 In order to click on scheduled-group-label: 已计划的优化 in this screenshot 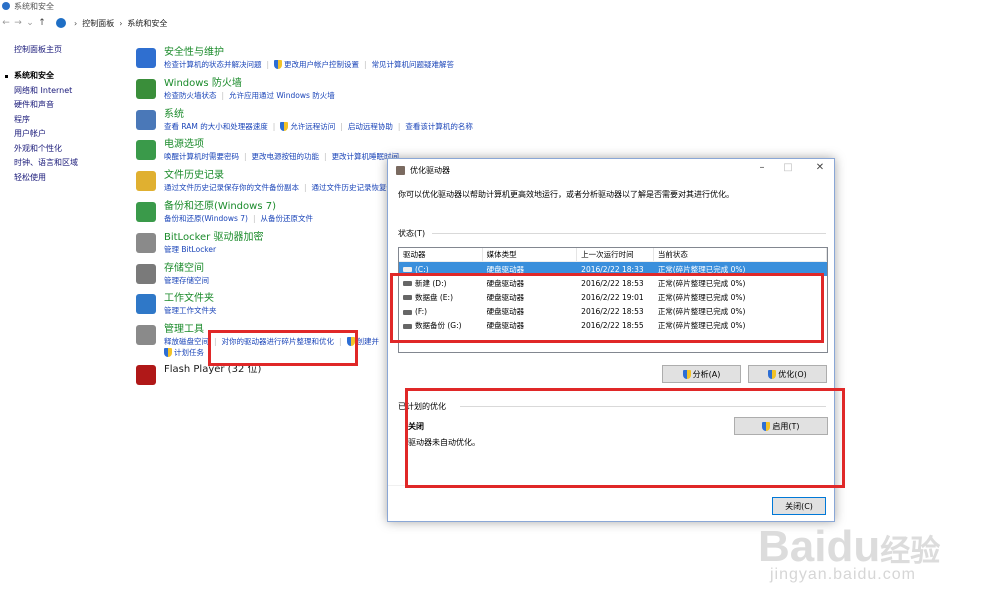, I will do `click(422, 406)`.